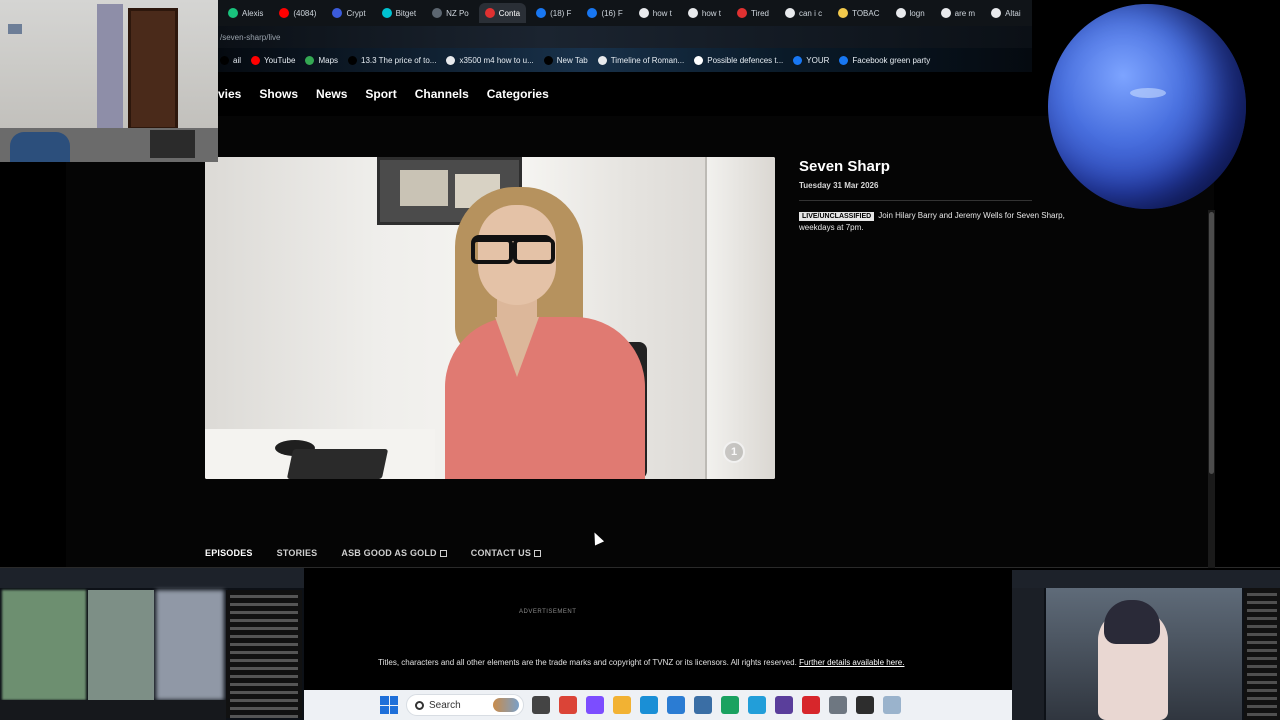 The height and width of the screenshot is (720, 1280). What do you see at coordinates (545, 398) in the screenshot?
I see `video-scene-presenter-top` at bounding box center [545, 398].